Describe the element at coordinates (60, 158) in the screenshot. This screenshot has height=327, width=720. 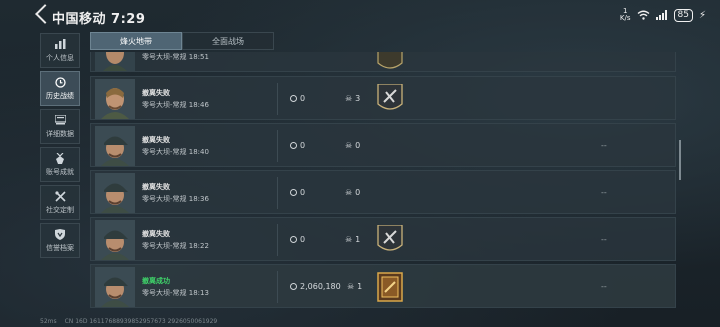
I see `medal-icon` at that location.